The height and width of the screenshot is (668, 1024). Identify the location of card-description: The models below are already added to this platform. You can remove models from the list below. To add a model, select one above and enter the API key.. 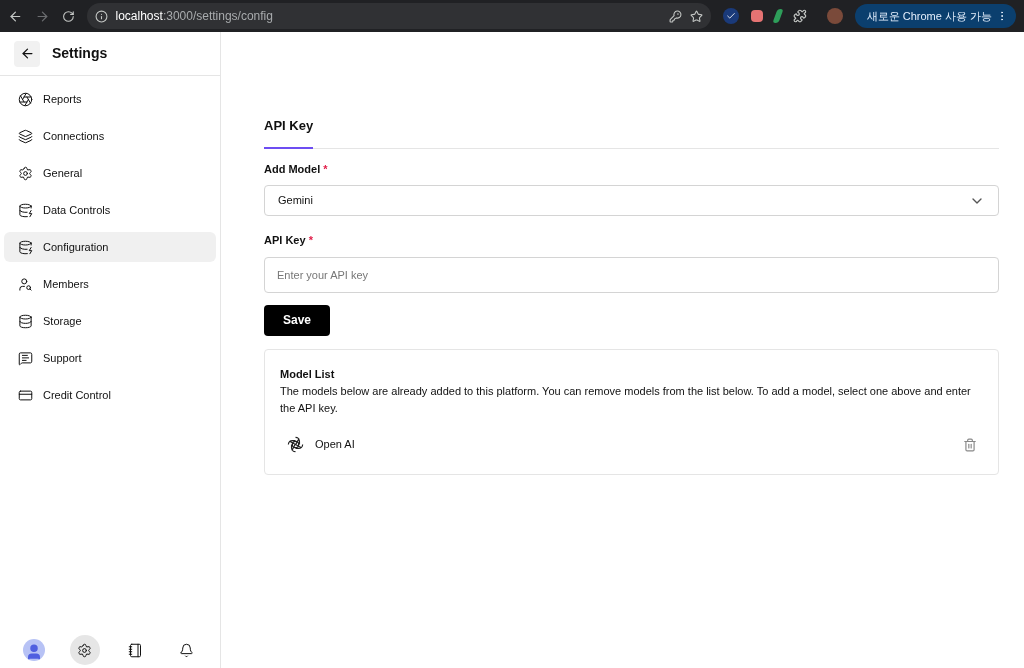
(626, 400).